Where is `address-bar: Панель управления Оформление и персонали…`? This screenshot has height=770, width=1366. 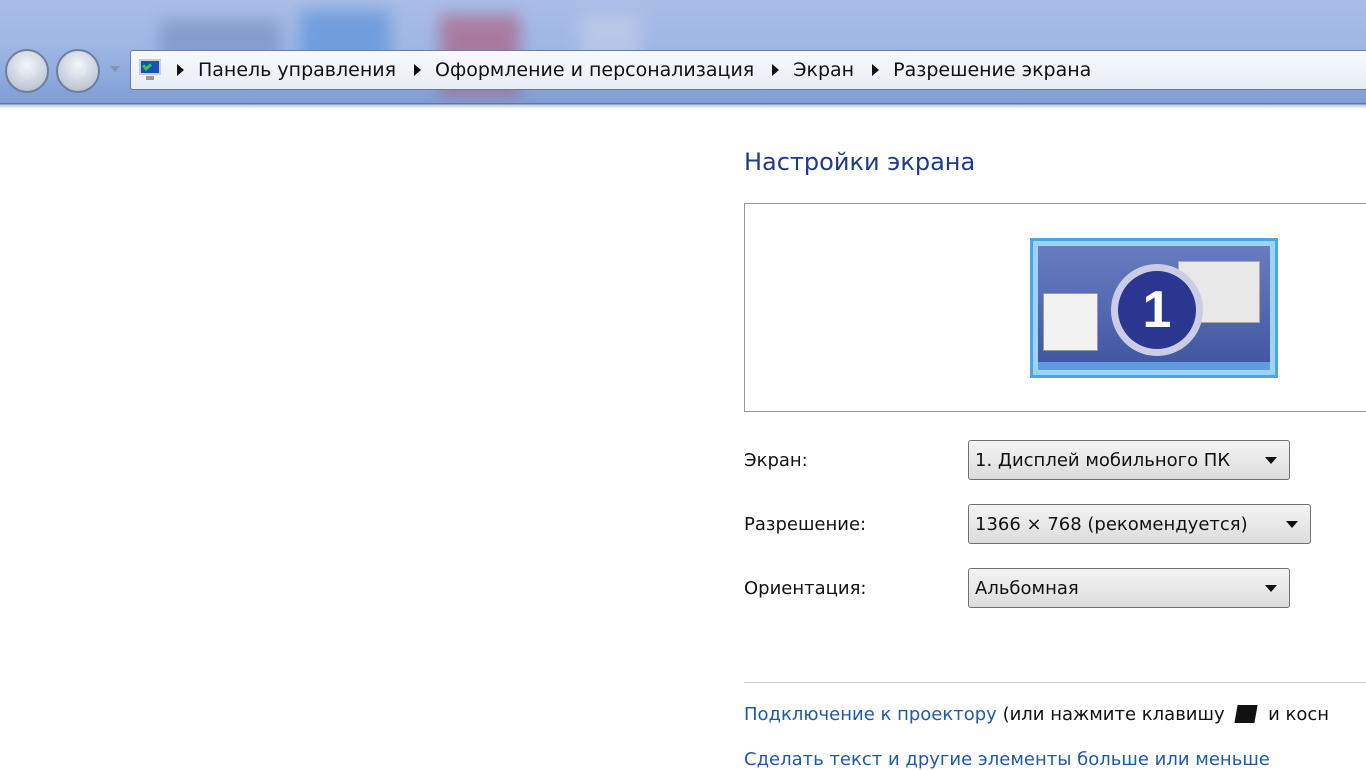 address-bar: Панель управления Оформление и персонали… is located at coordinates (748, 70).